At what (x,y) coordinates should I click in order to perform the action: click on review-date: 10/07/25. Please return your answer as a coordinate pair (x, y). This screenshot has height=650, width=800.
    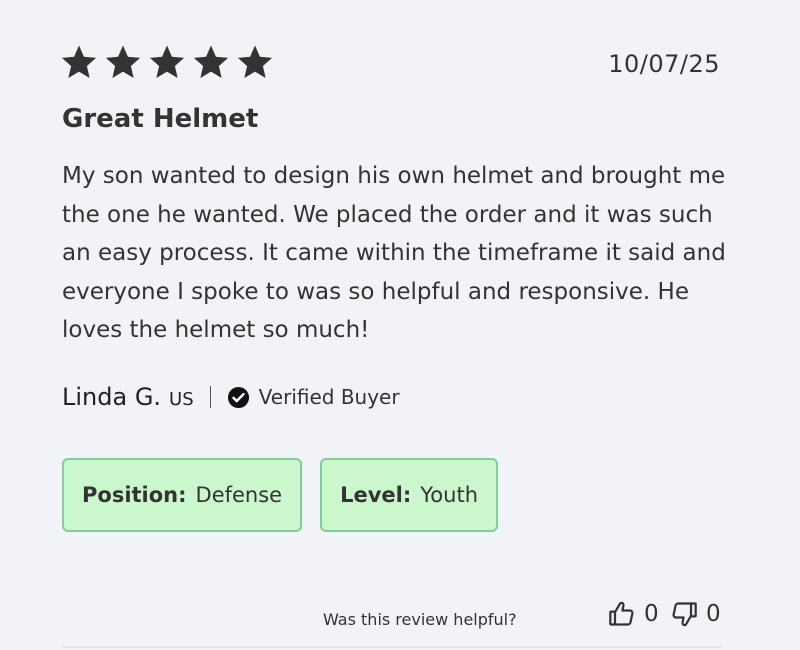
    Looking at the image, I should click on (664, 64).